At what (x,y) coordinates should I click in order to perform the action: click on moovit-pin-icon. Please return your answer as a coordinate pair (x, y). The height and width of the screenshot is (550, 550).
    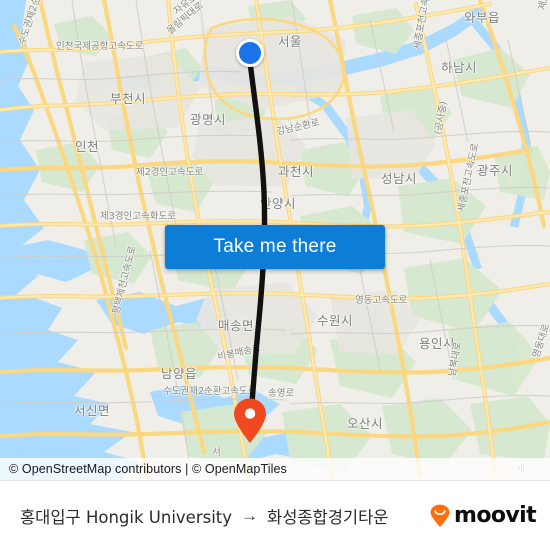
    Looking at the image, I should click on (440, 515).